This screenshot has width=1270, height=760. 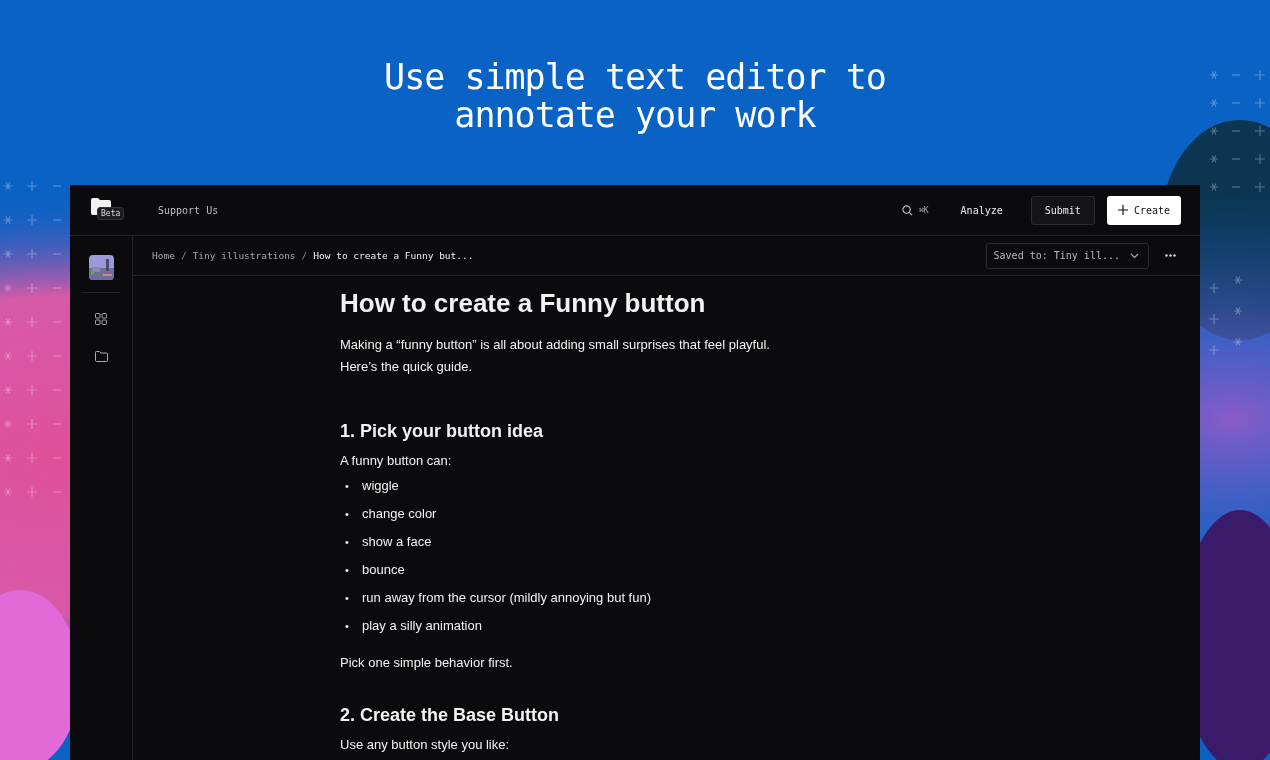 What do you see at coordinates (101, 356) in the screenshot?
I see `folder-icon` at bounding box center [101, 356].